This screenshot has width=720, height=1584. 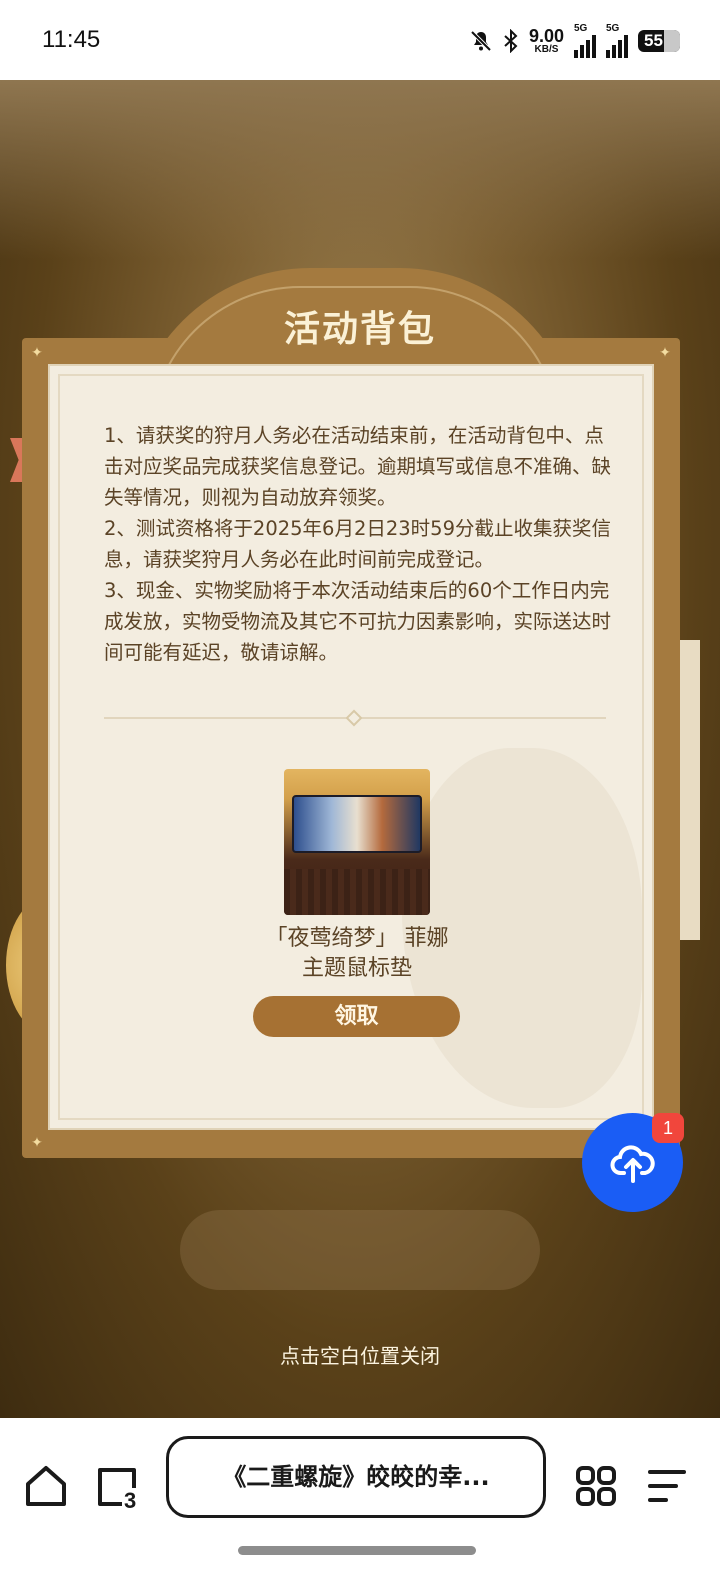 What do you see at coordinates (356, 968) in the screenshot?
I see `prize-name-line2: 主题鼠标垫` at bounding box center [356, 968].